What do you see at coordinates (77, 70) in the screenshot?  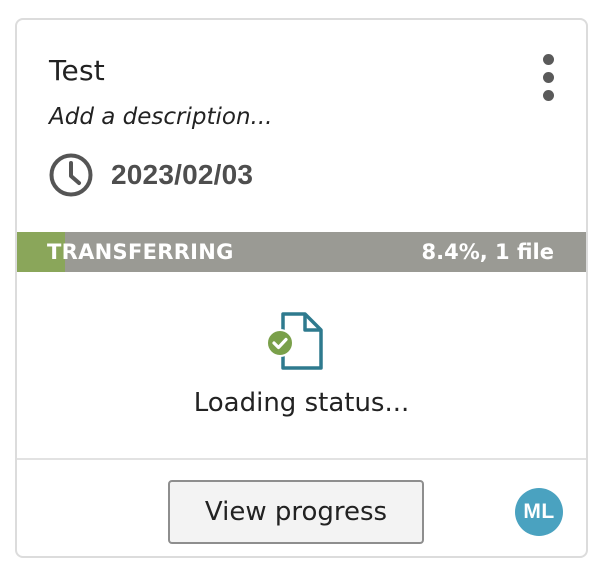 I see `card-title: Test` at bounding box center [77, 70].